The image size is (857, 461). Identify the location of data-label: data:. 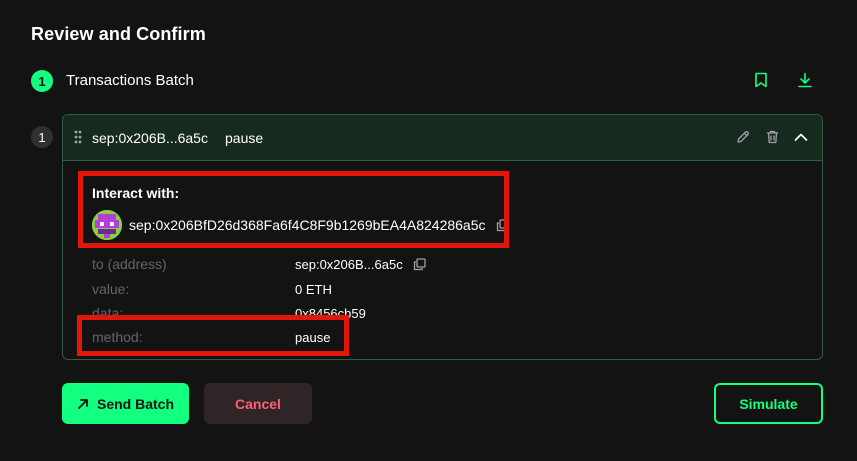
(108, 313).